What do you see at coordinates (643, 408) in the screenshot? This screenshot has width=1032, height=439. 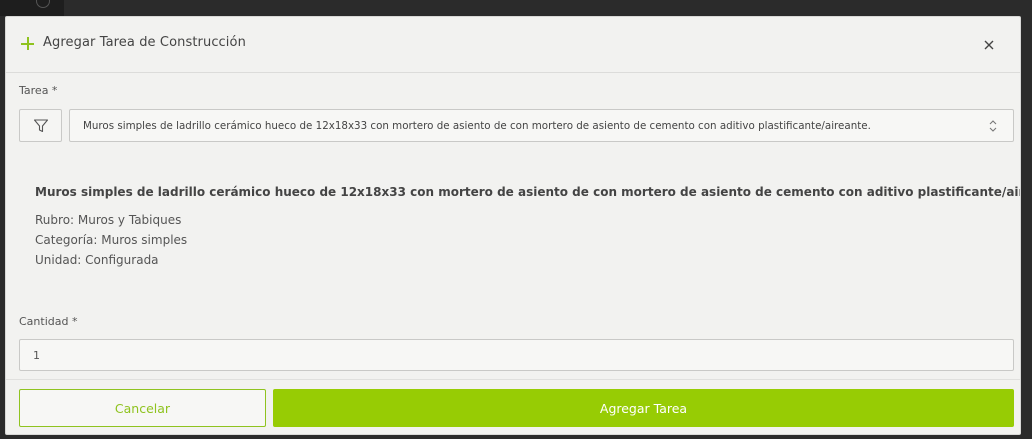 I see `add-task-button: Agregar Tarea` at bounding box center [643, 408].